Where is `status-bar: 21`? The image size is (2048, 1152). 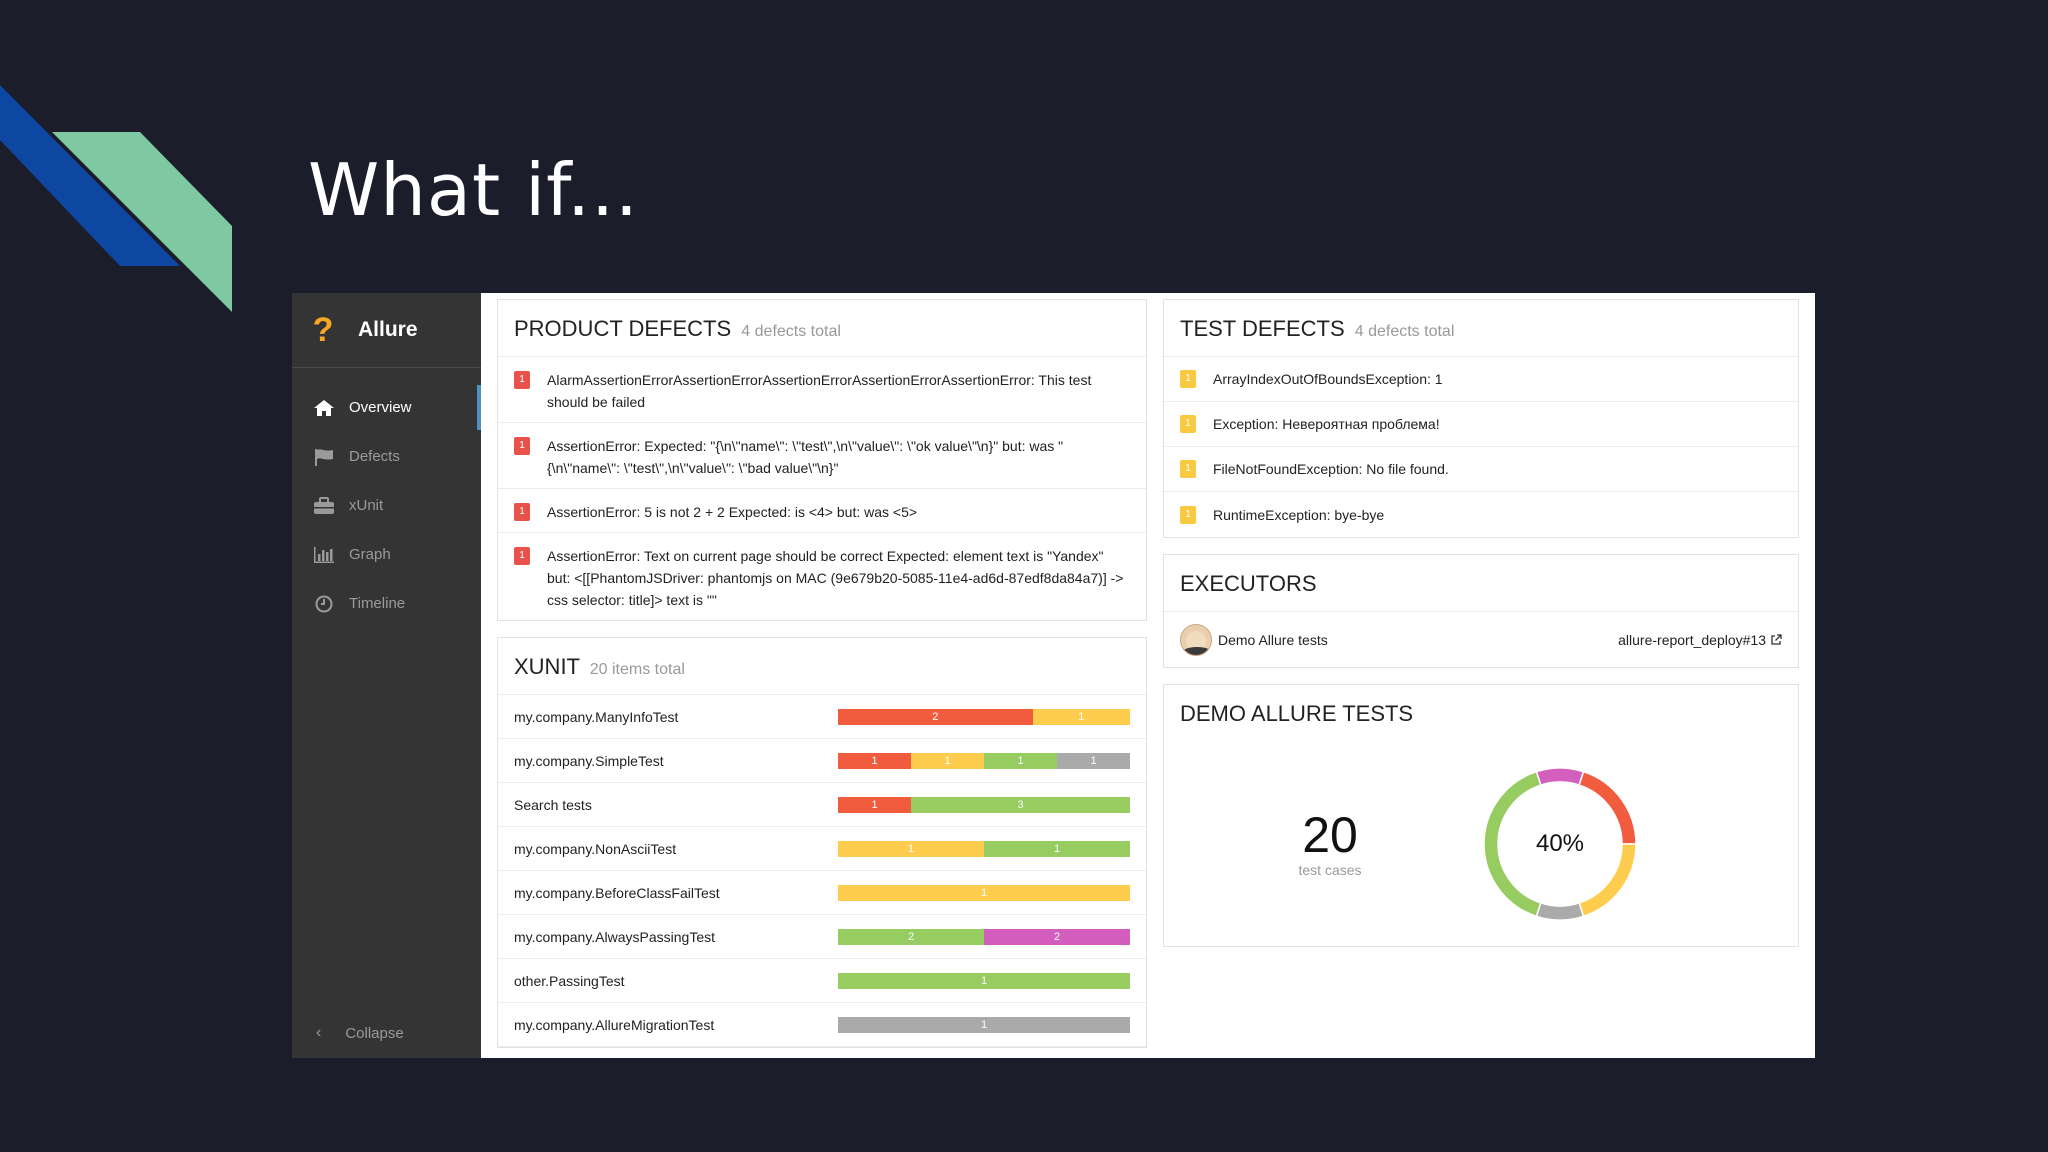
status-bar: 21 is located at coordinates (984, 716).